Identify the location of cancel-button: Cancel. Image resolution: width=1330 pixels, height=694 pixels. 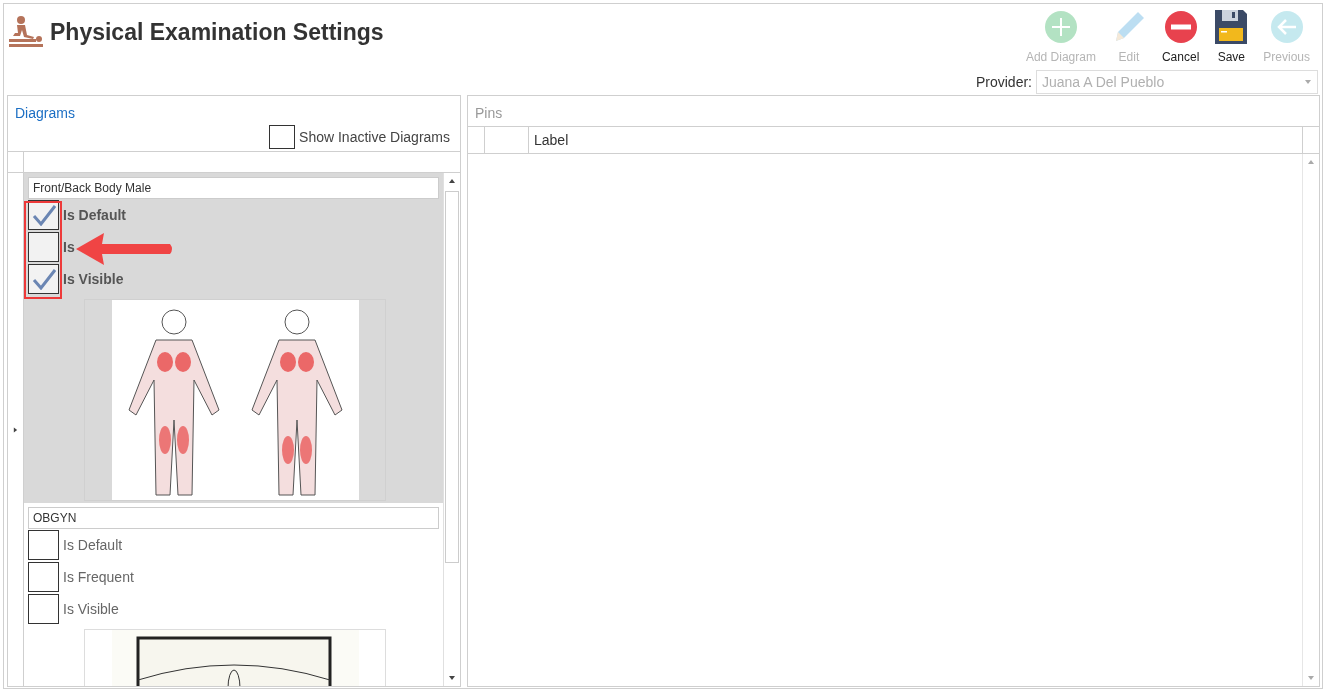
(1180, 37).